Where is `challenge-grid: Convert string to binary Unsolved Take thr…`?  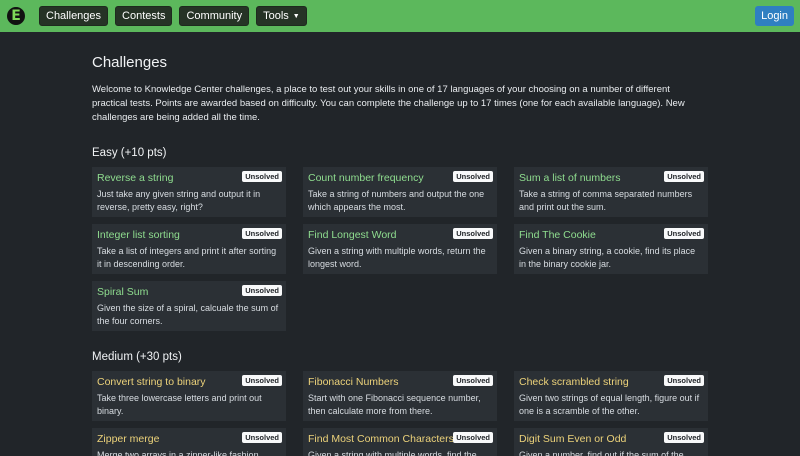 challenge-grid: Convert string to binary Unsolved Take thr… is located at coordinates (400, 413).